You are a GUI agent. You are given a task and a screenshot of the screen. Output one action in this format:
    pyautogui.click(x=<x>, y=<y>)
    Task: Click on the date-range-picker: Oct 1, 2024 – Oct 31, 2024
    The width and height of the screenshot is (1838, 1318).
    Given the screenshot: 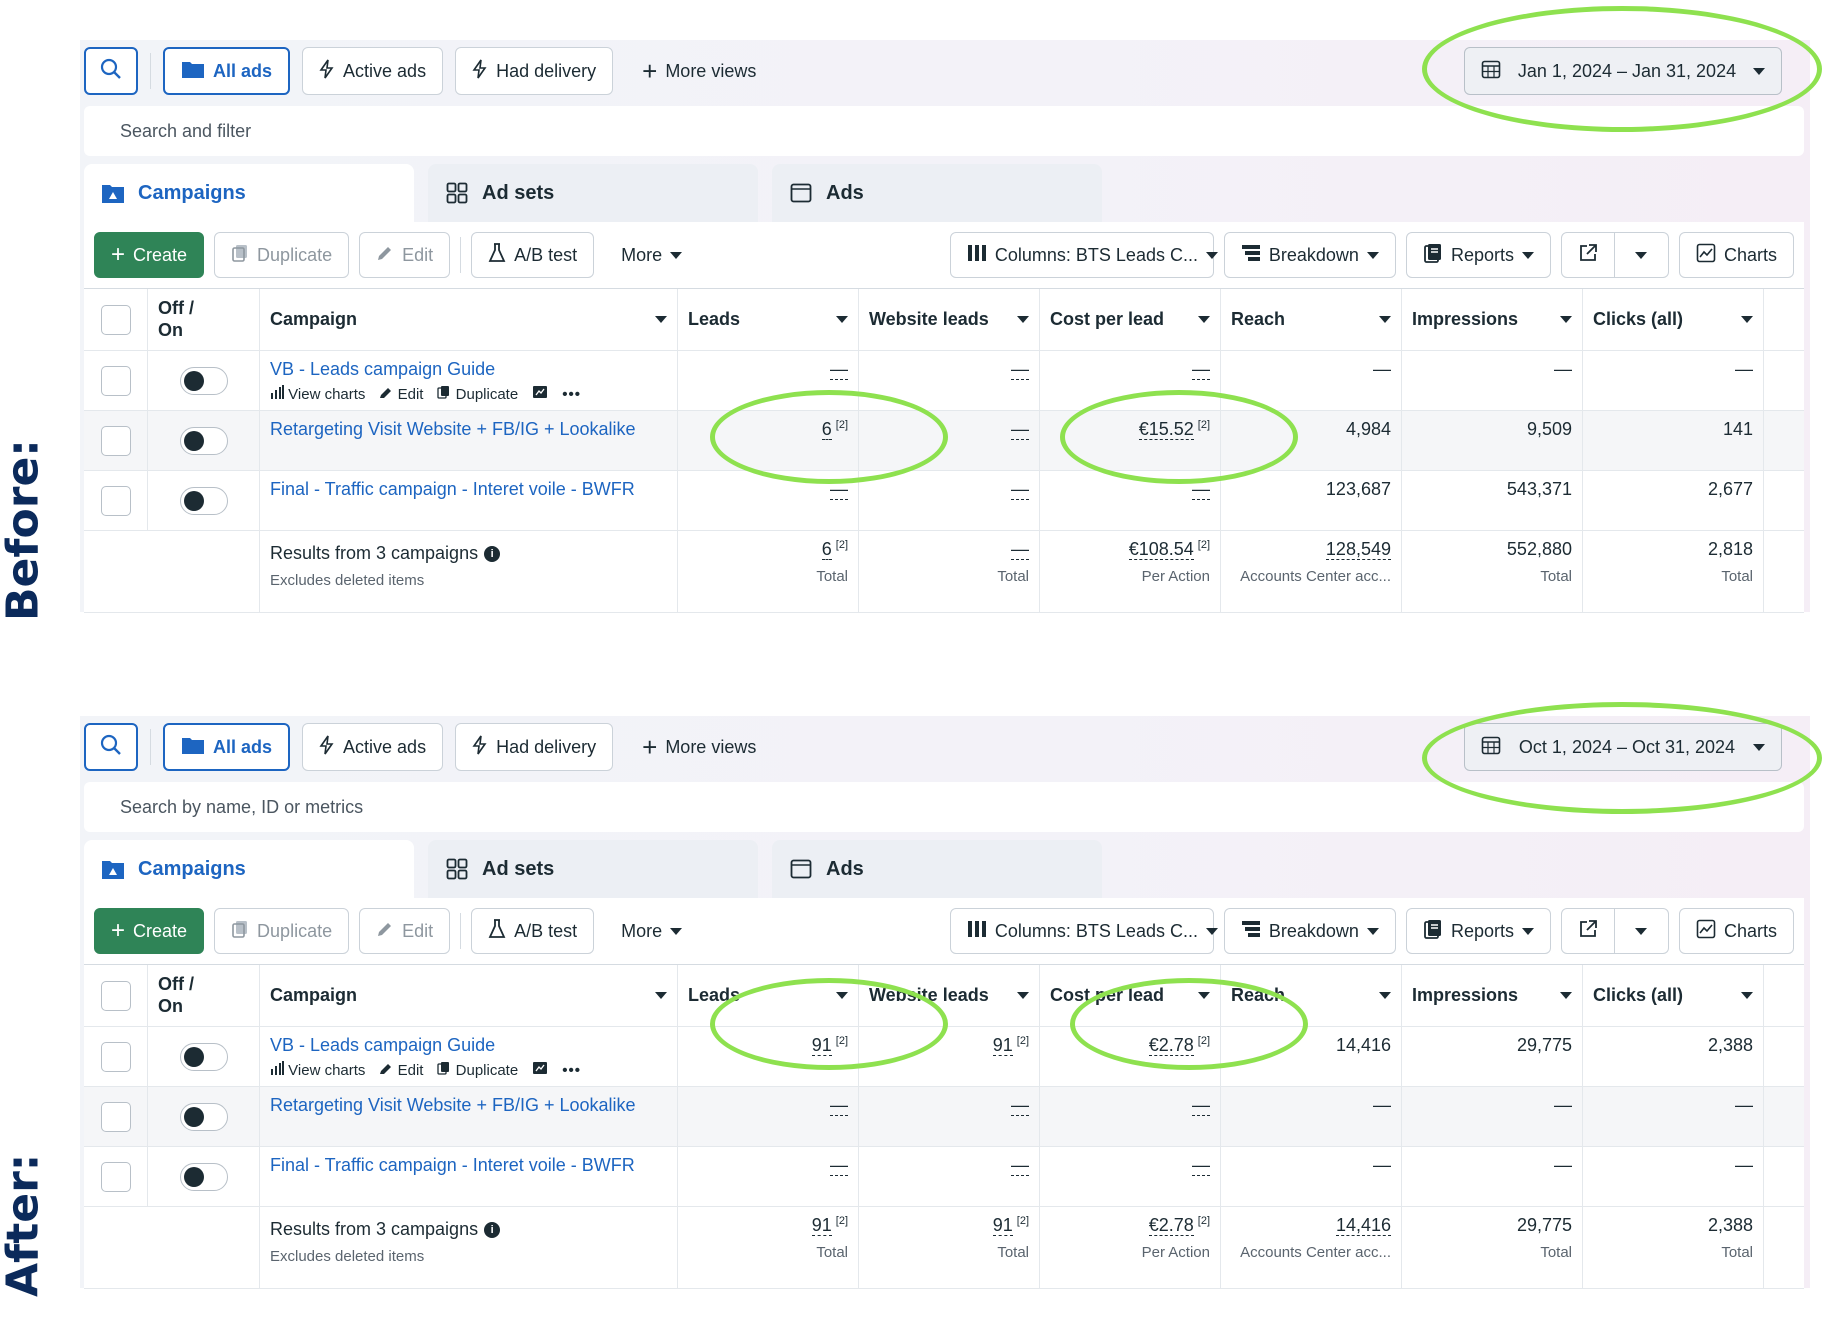 What is the action you would take?
    pyautogui.click(x=1623, y=747)
    